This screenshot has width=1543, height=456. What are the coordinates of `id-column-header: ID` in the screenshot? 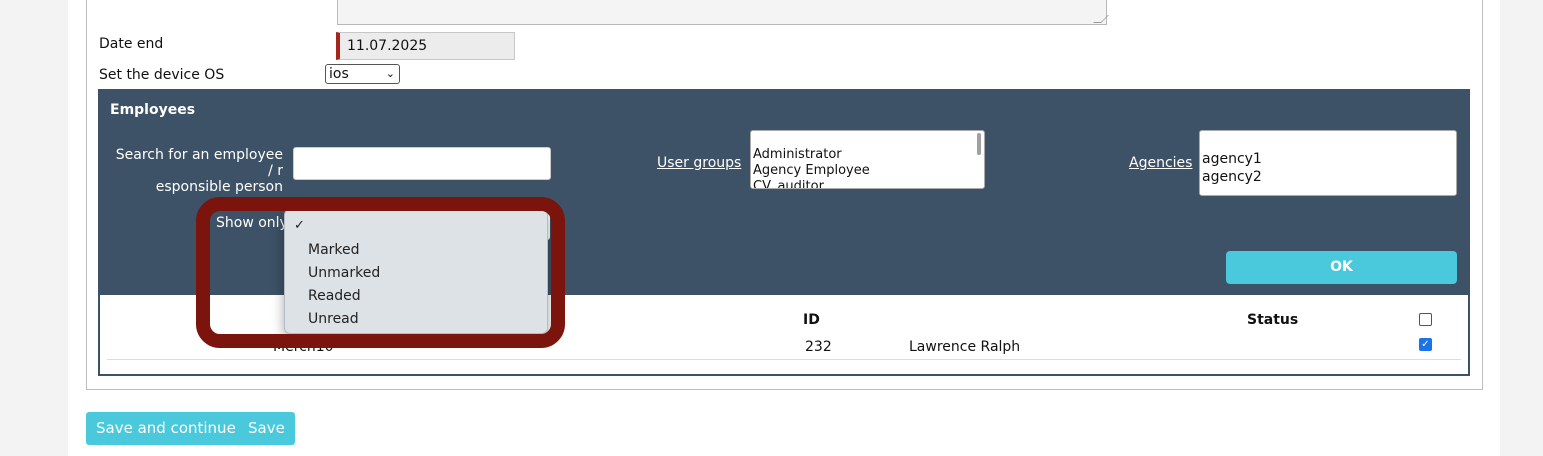 It's located at (811, 320).